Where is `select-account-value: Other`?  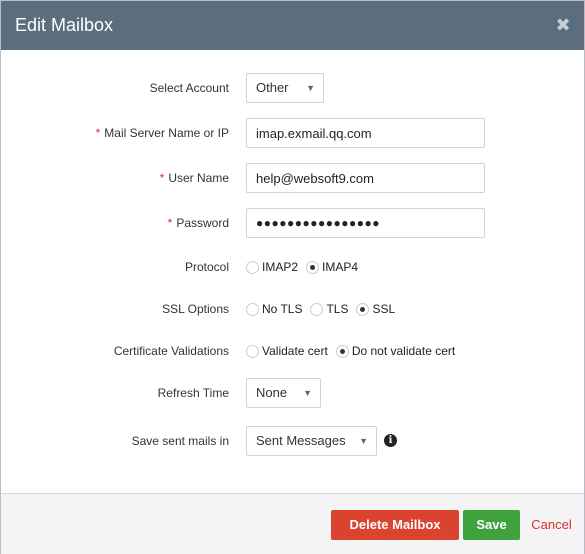 select-account-value: Other is located at coordinates (272, 87).